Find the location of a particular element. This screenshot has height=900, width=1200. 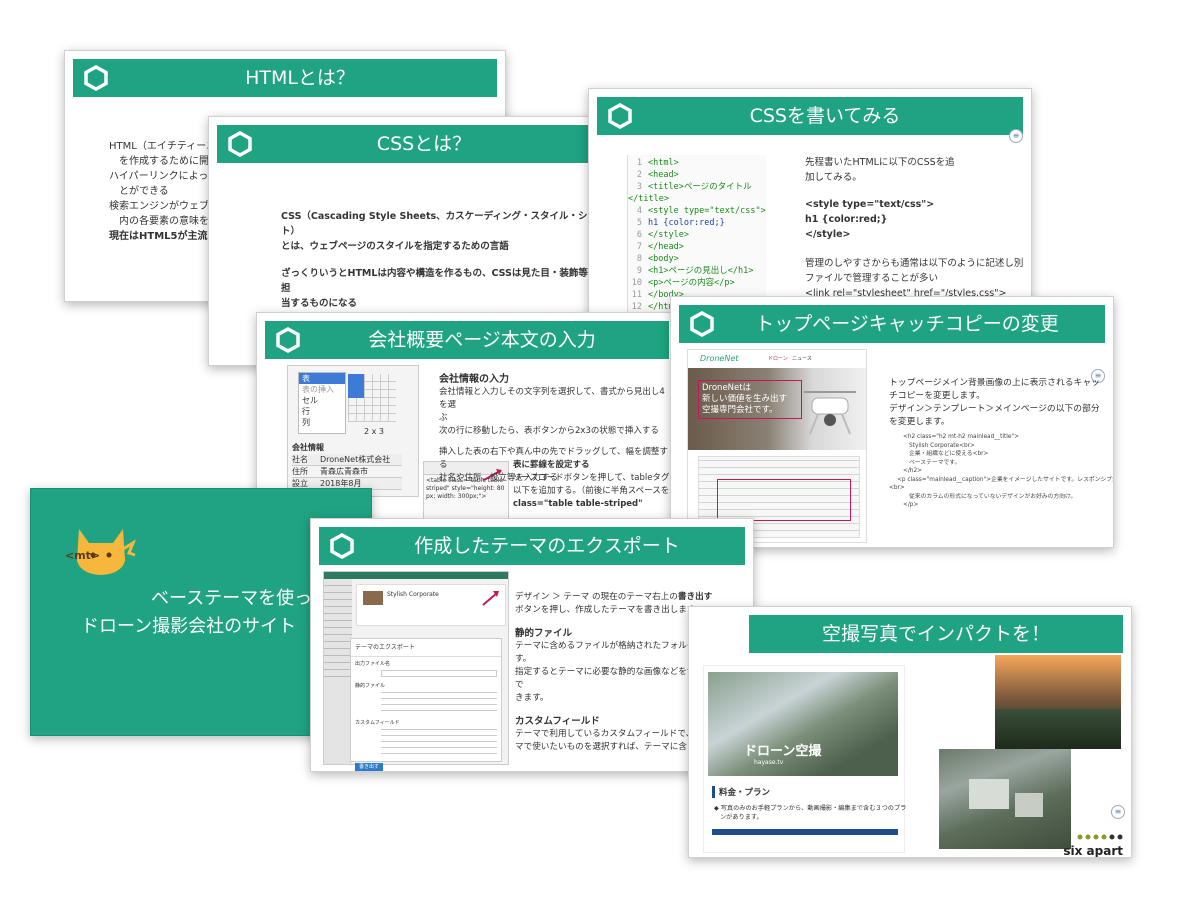

export-button: 書き出す is located at coordinates (369, 767).